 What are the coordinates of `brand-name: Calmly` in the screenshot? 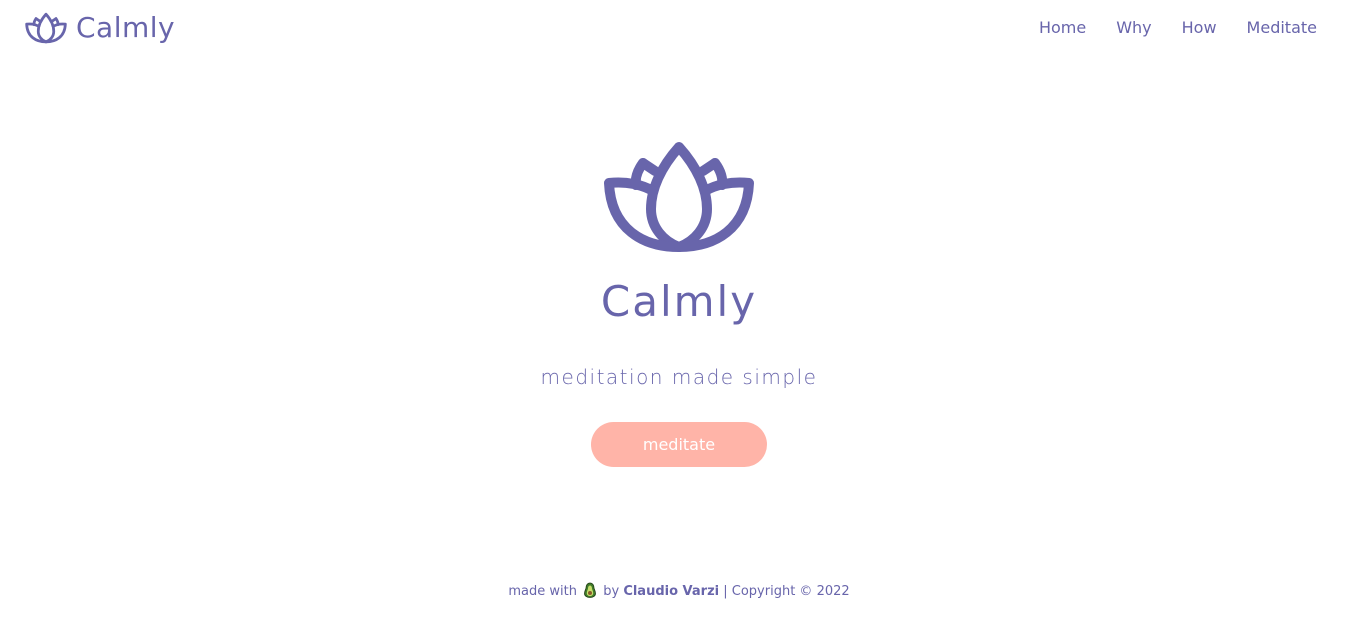 It's located at (126, 27).